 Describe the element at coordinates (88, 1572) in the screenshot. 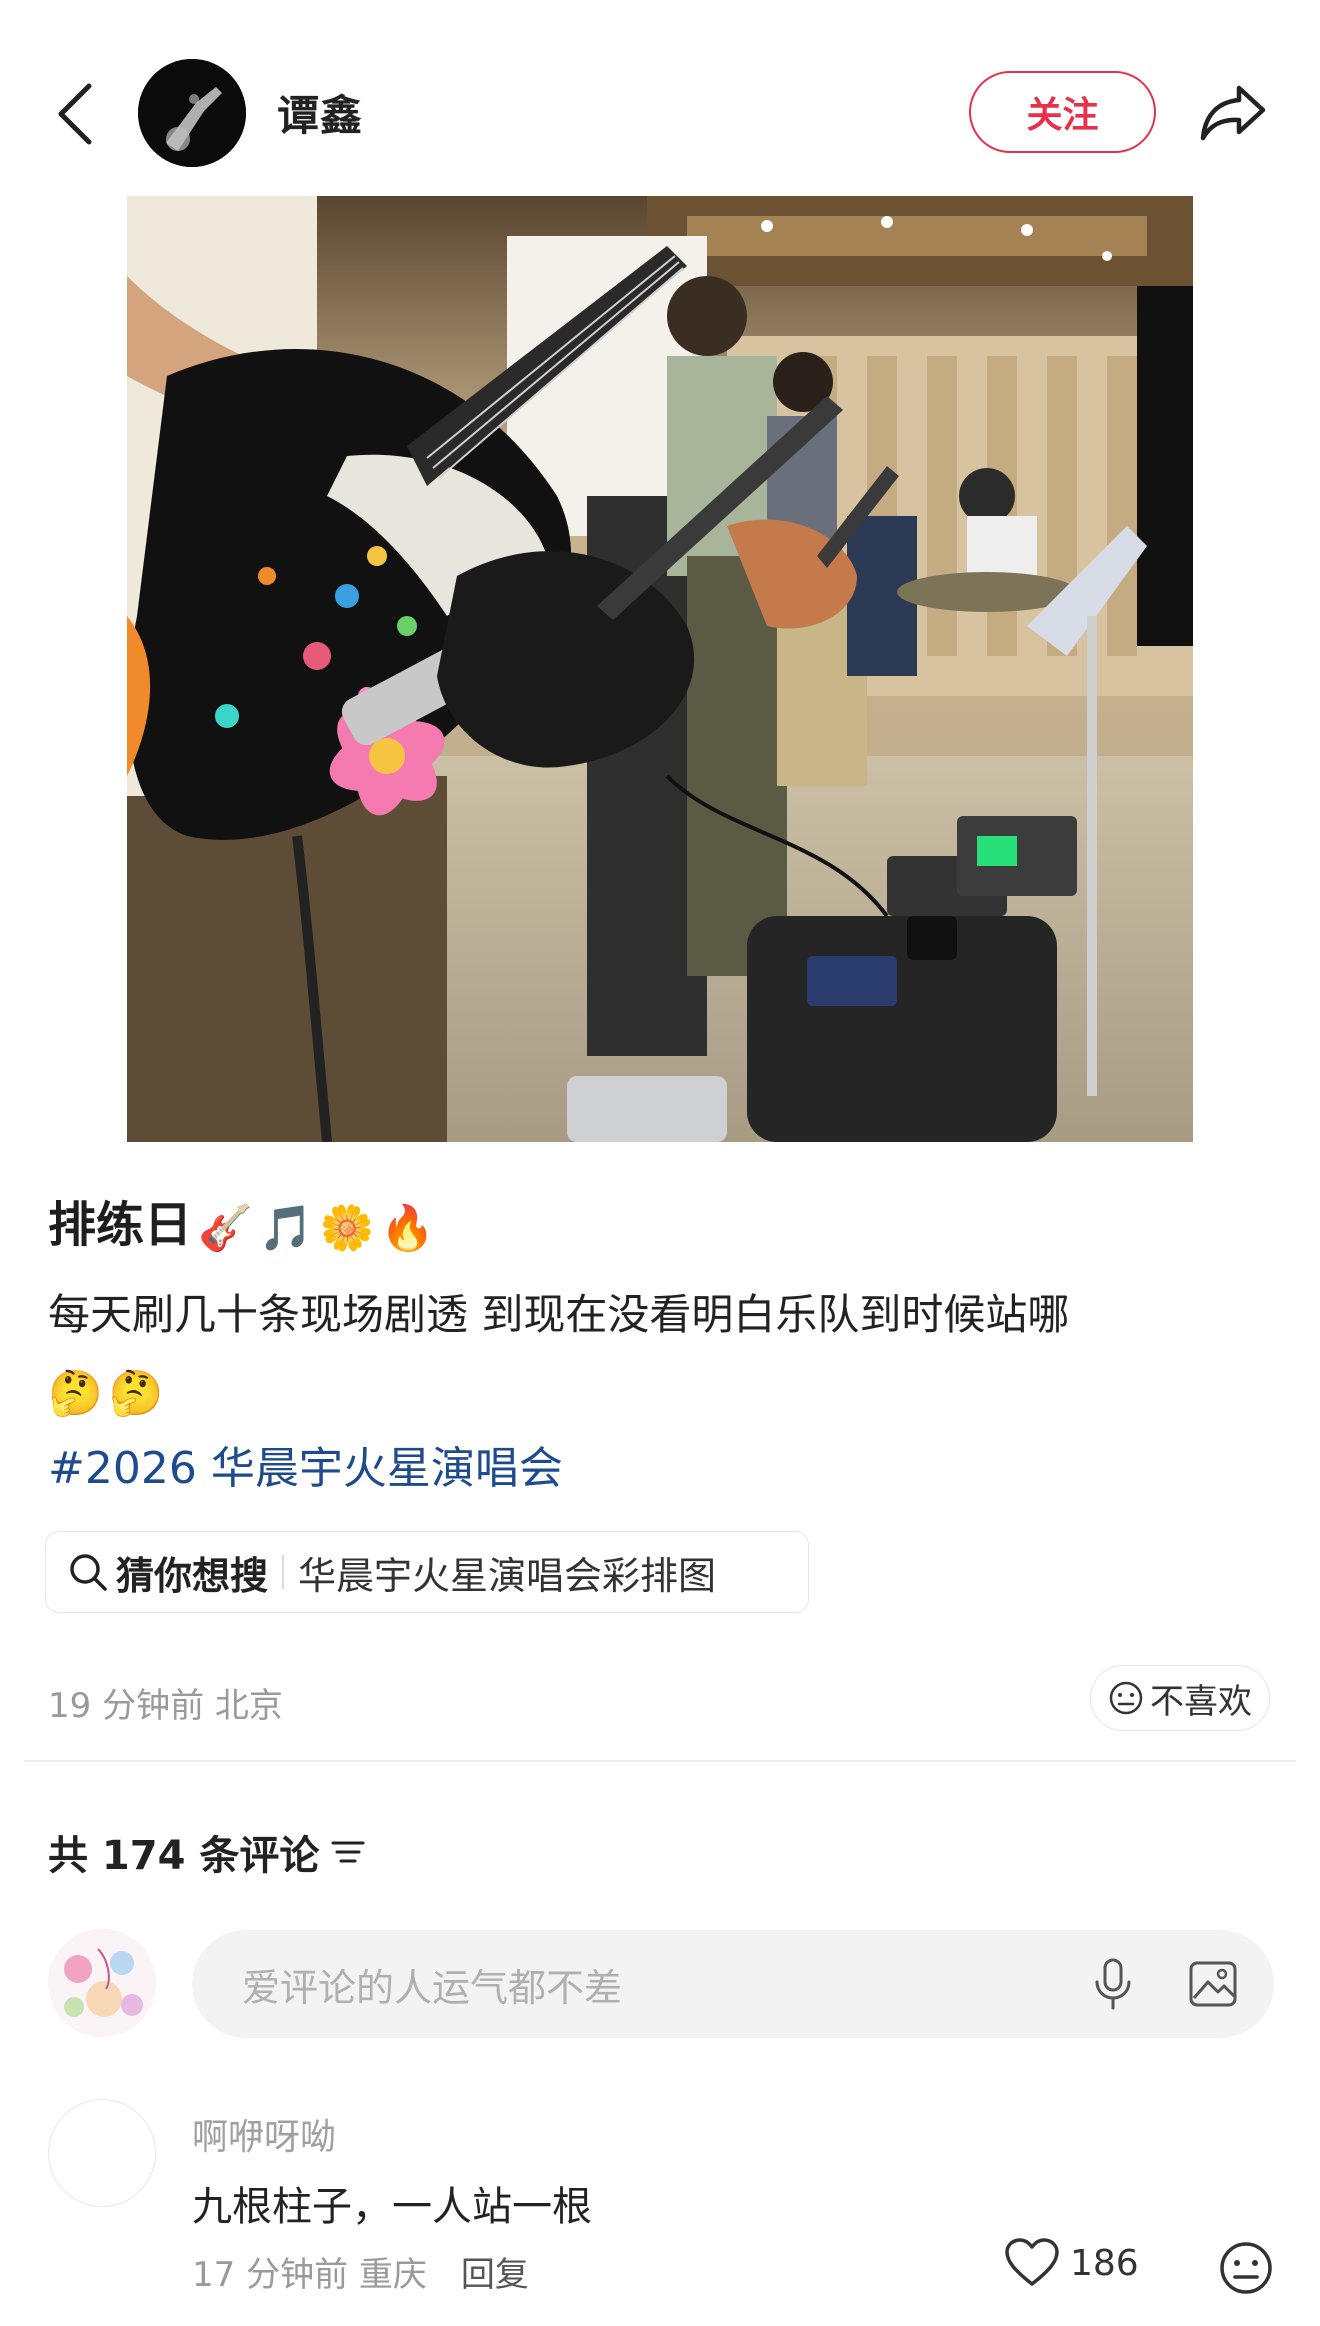

I see `search-icon` at that location.